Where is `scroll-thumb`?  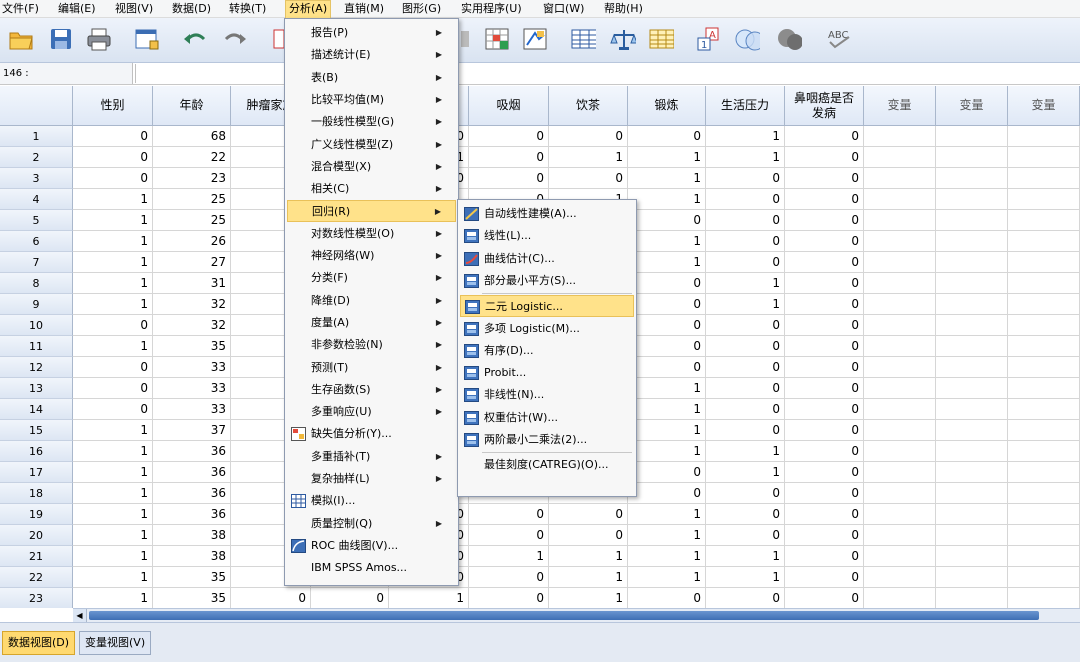
scroll-thumb is located at coordinates (564, 615).